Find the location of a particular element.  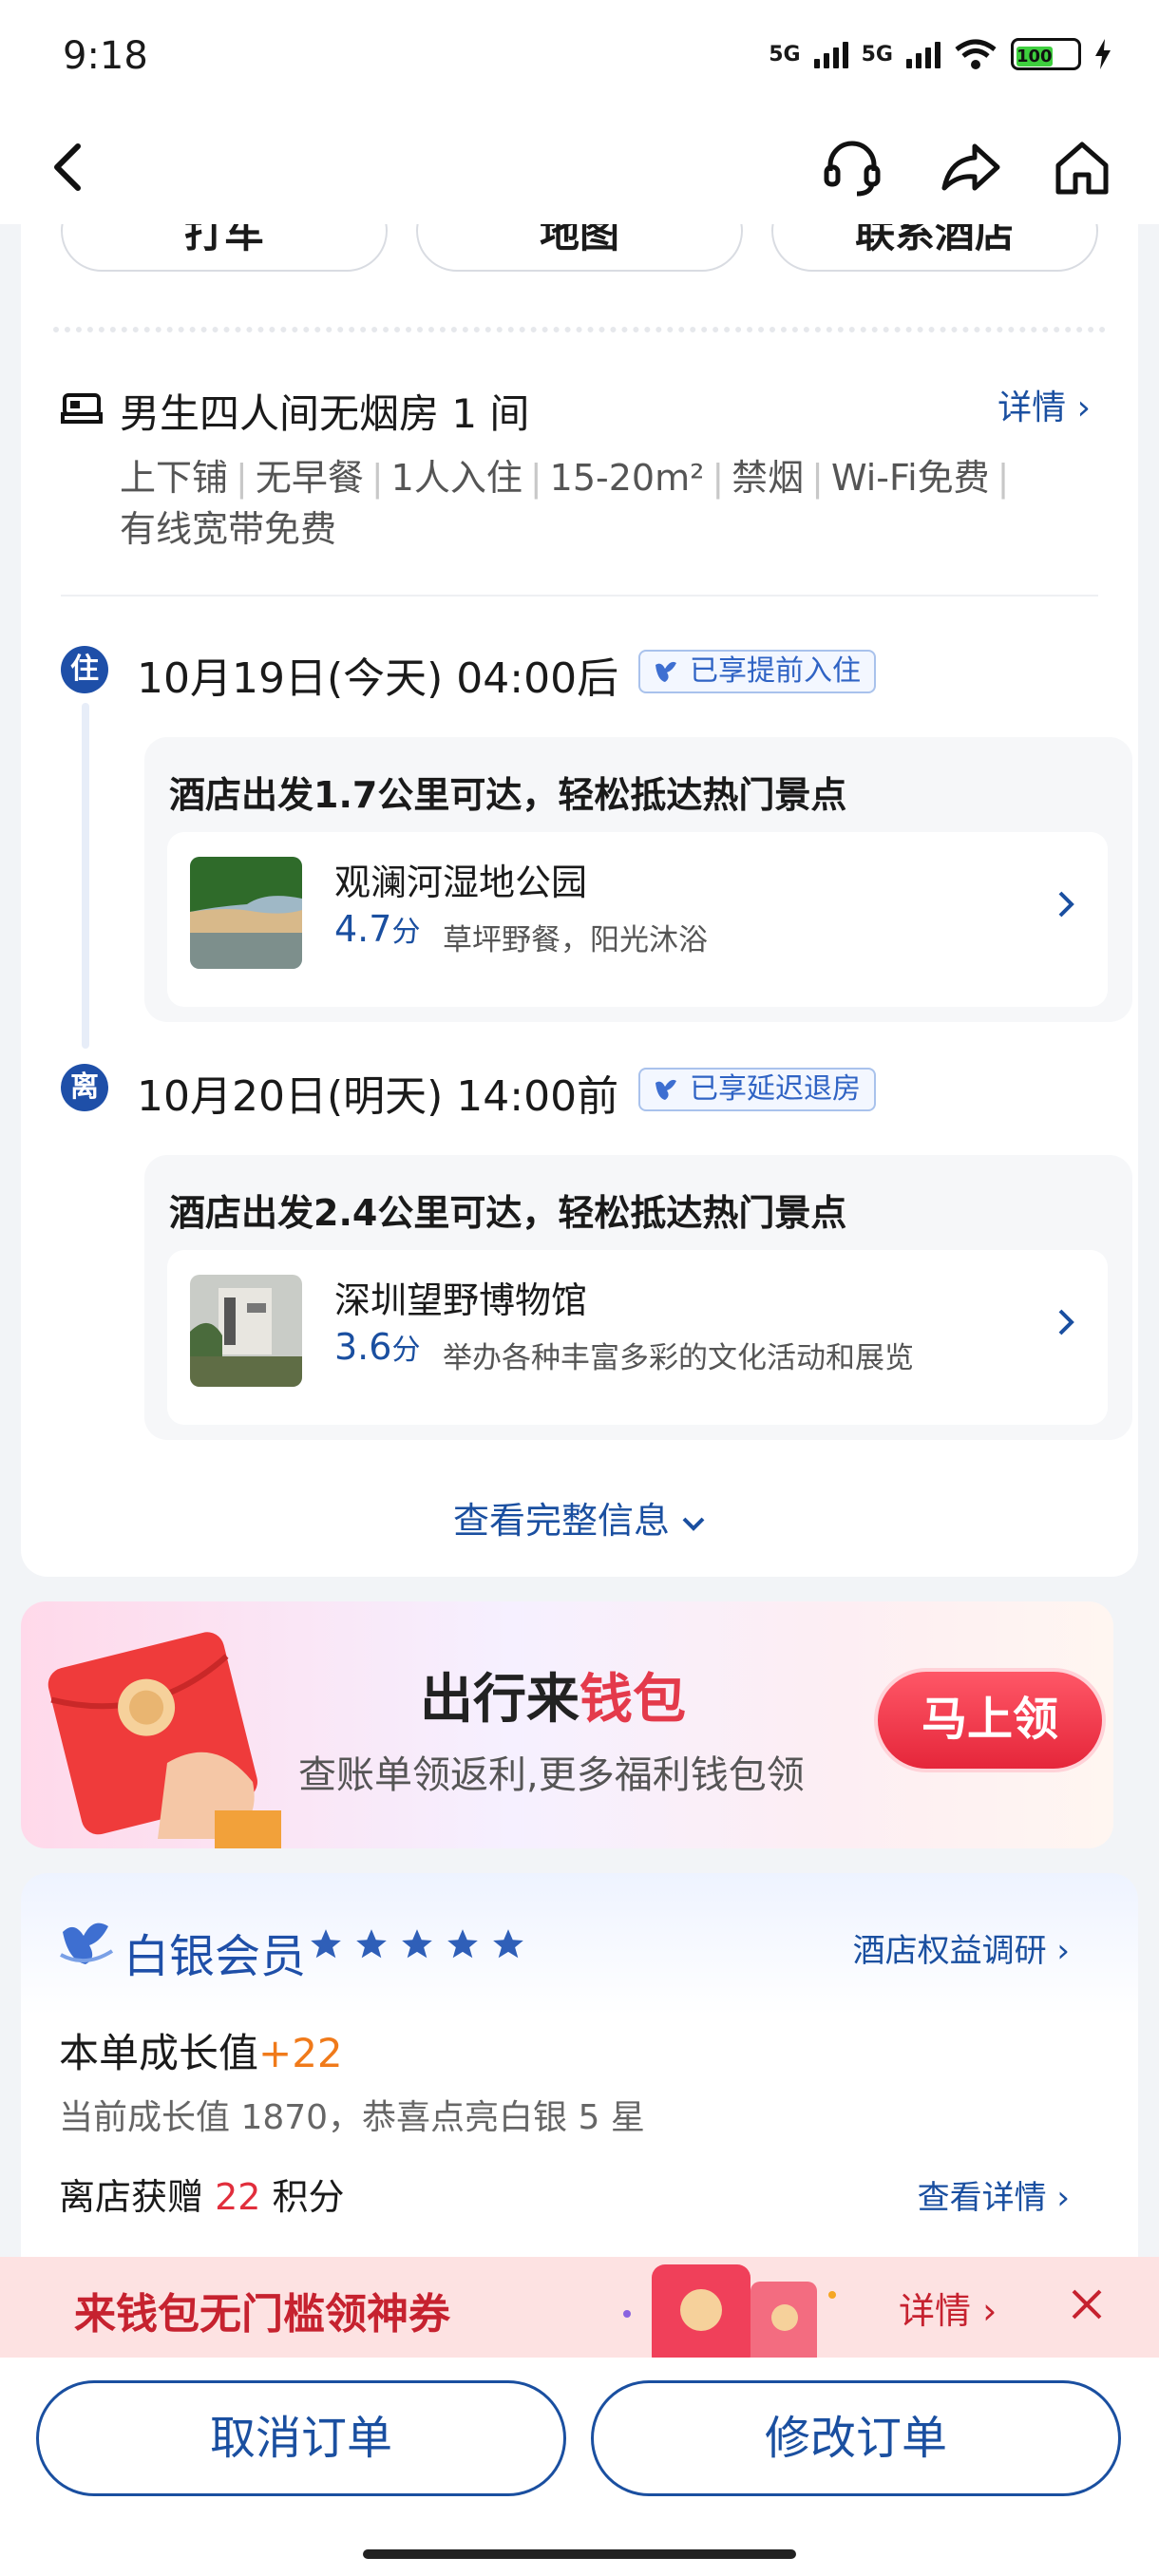

member-bird-icon is located at coordinates (87, 1943).